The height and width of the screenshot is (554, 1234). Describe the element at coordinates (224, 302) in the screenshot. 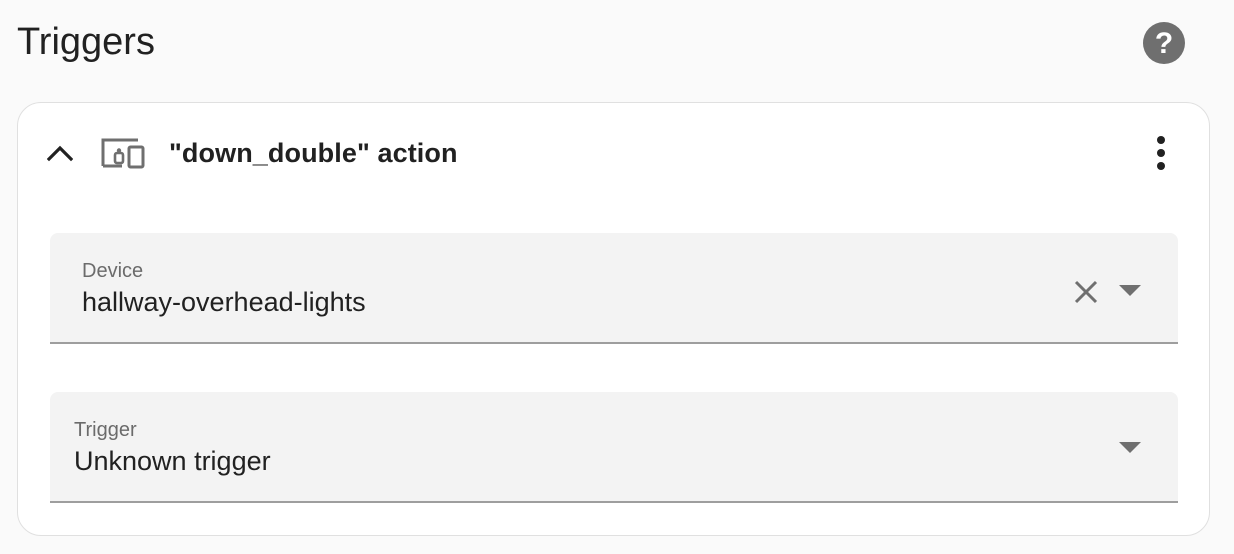

I see `device-field-value: hallway-overhead-lights` at that location.